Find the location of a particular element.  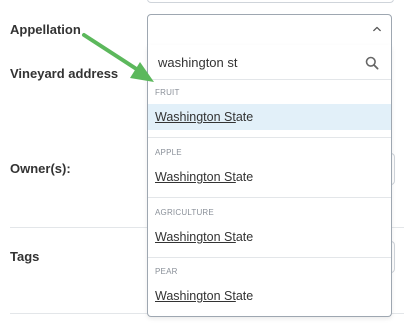

dropdown-search-row is located at coordinates (269, 62).